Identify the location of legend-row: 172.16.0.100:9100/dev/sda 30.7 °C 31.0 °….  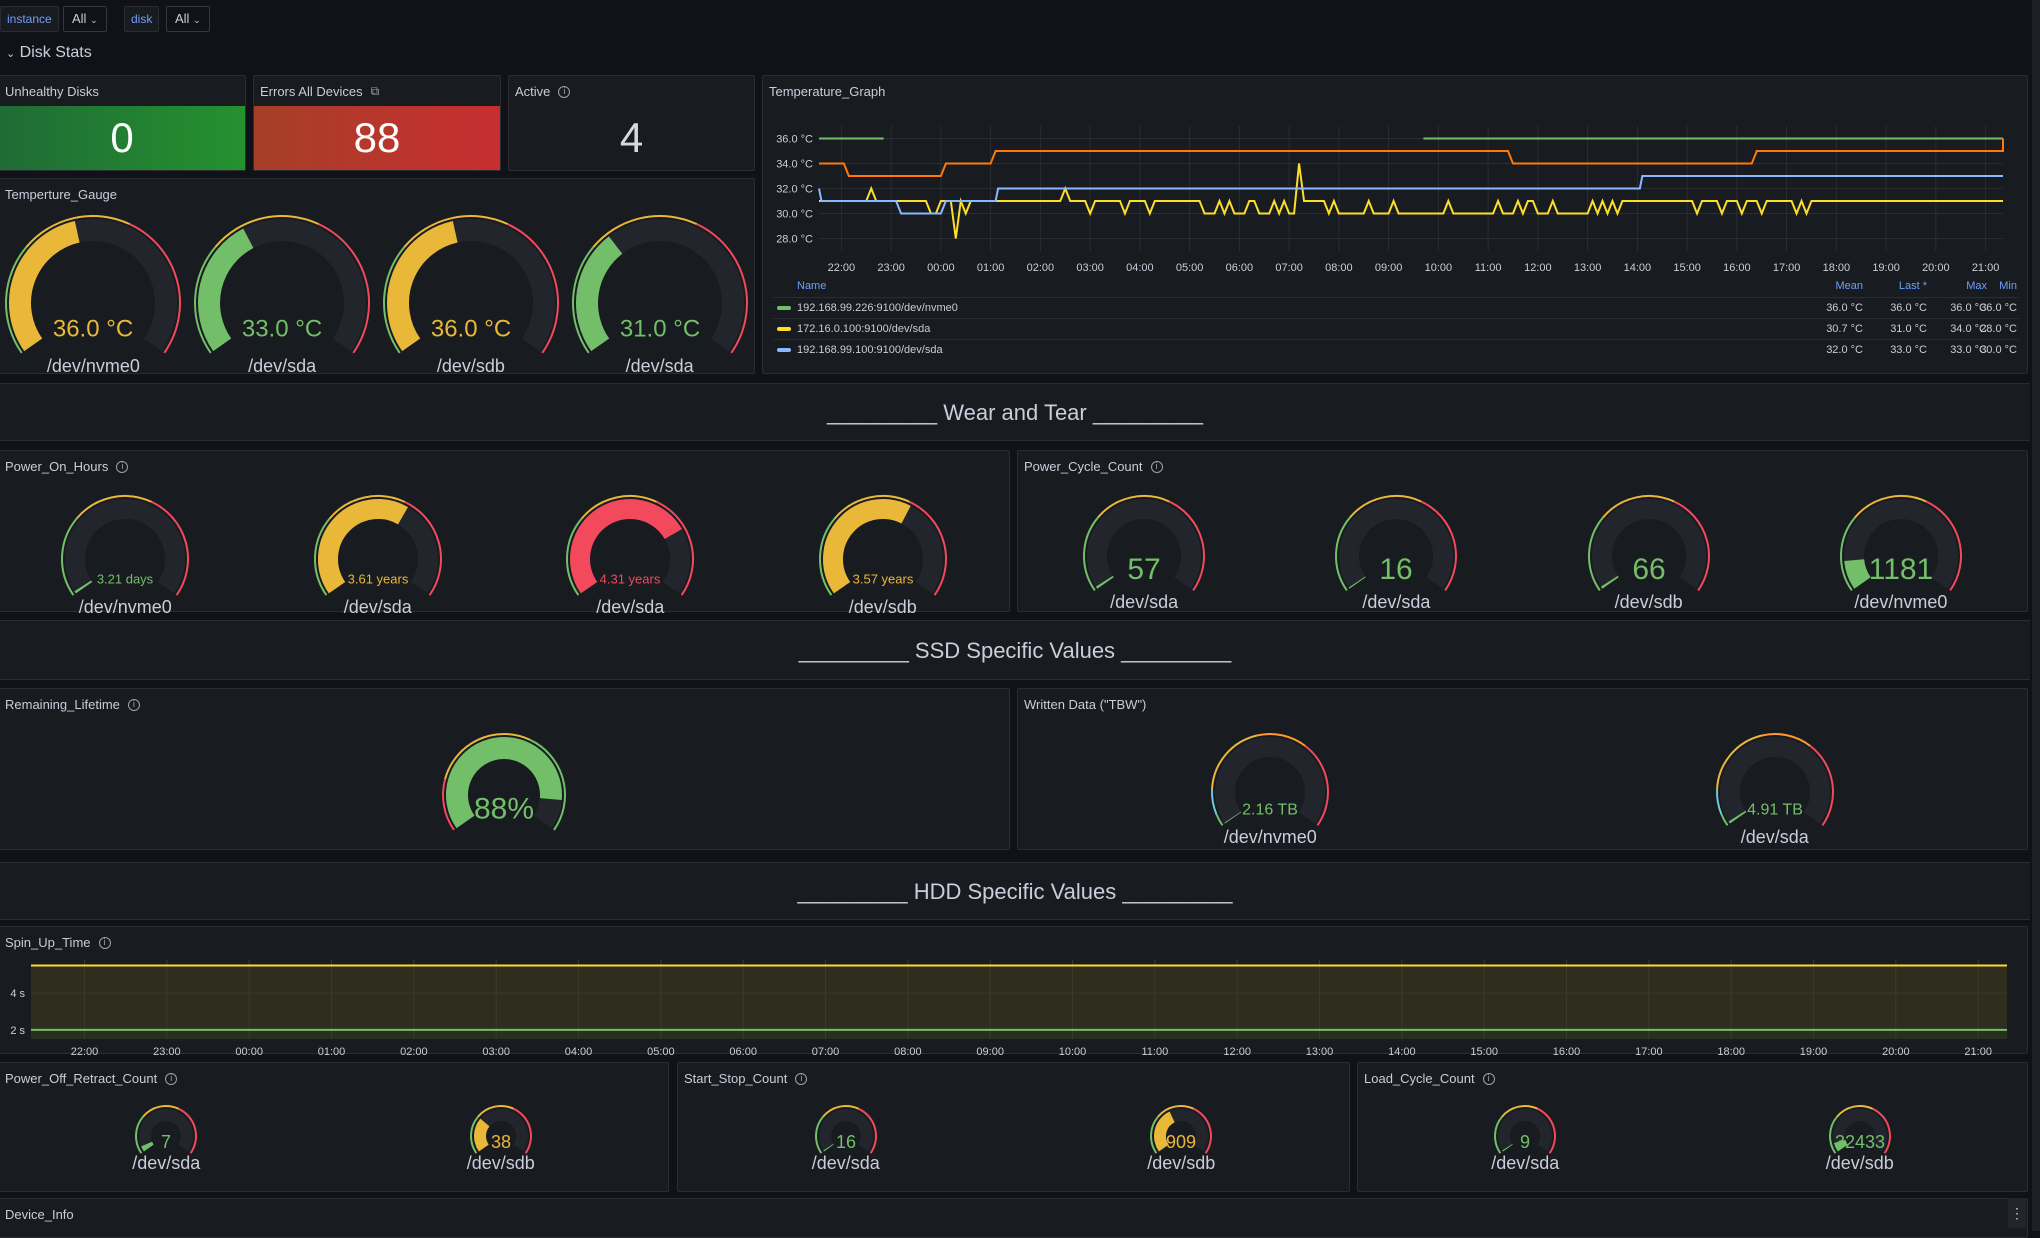
(1396, 328).